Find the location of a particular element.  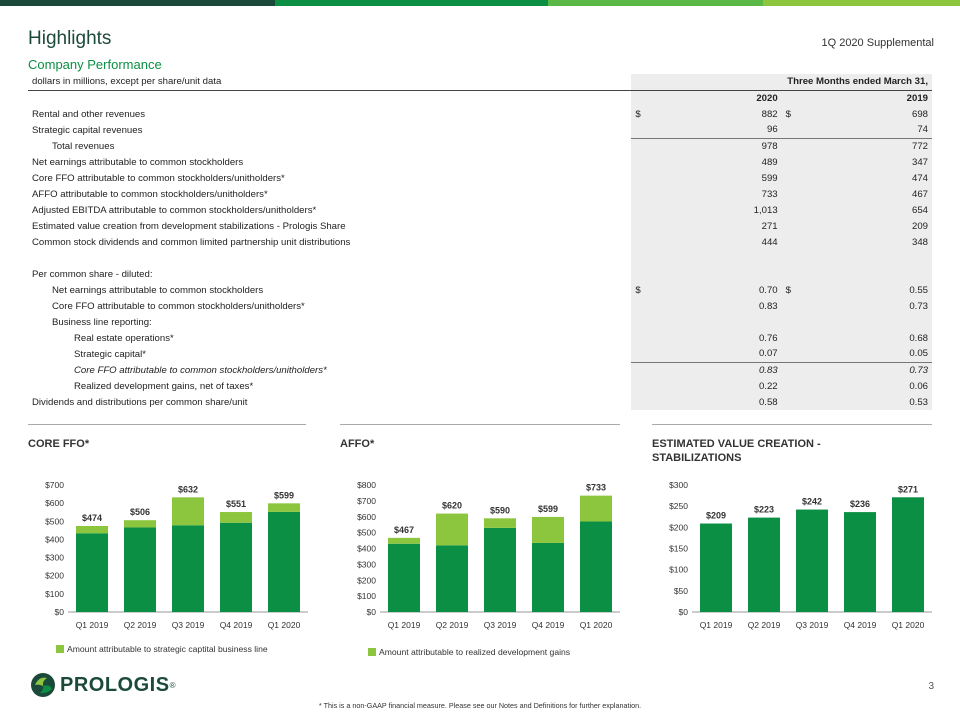

row-label: Total revenues is located at coordinates (83, 146).